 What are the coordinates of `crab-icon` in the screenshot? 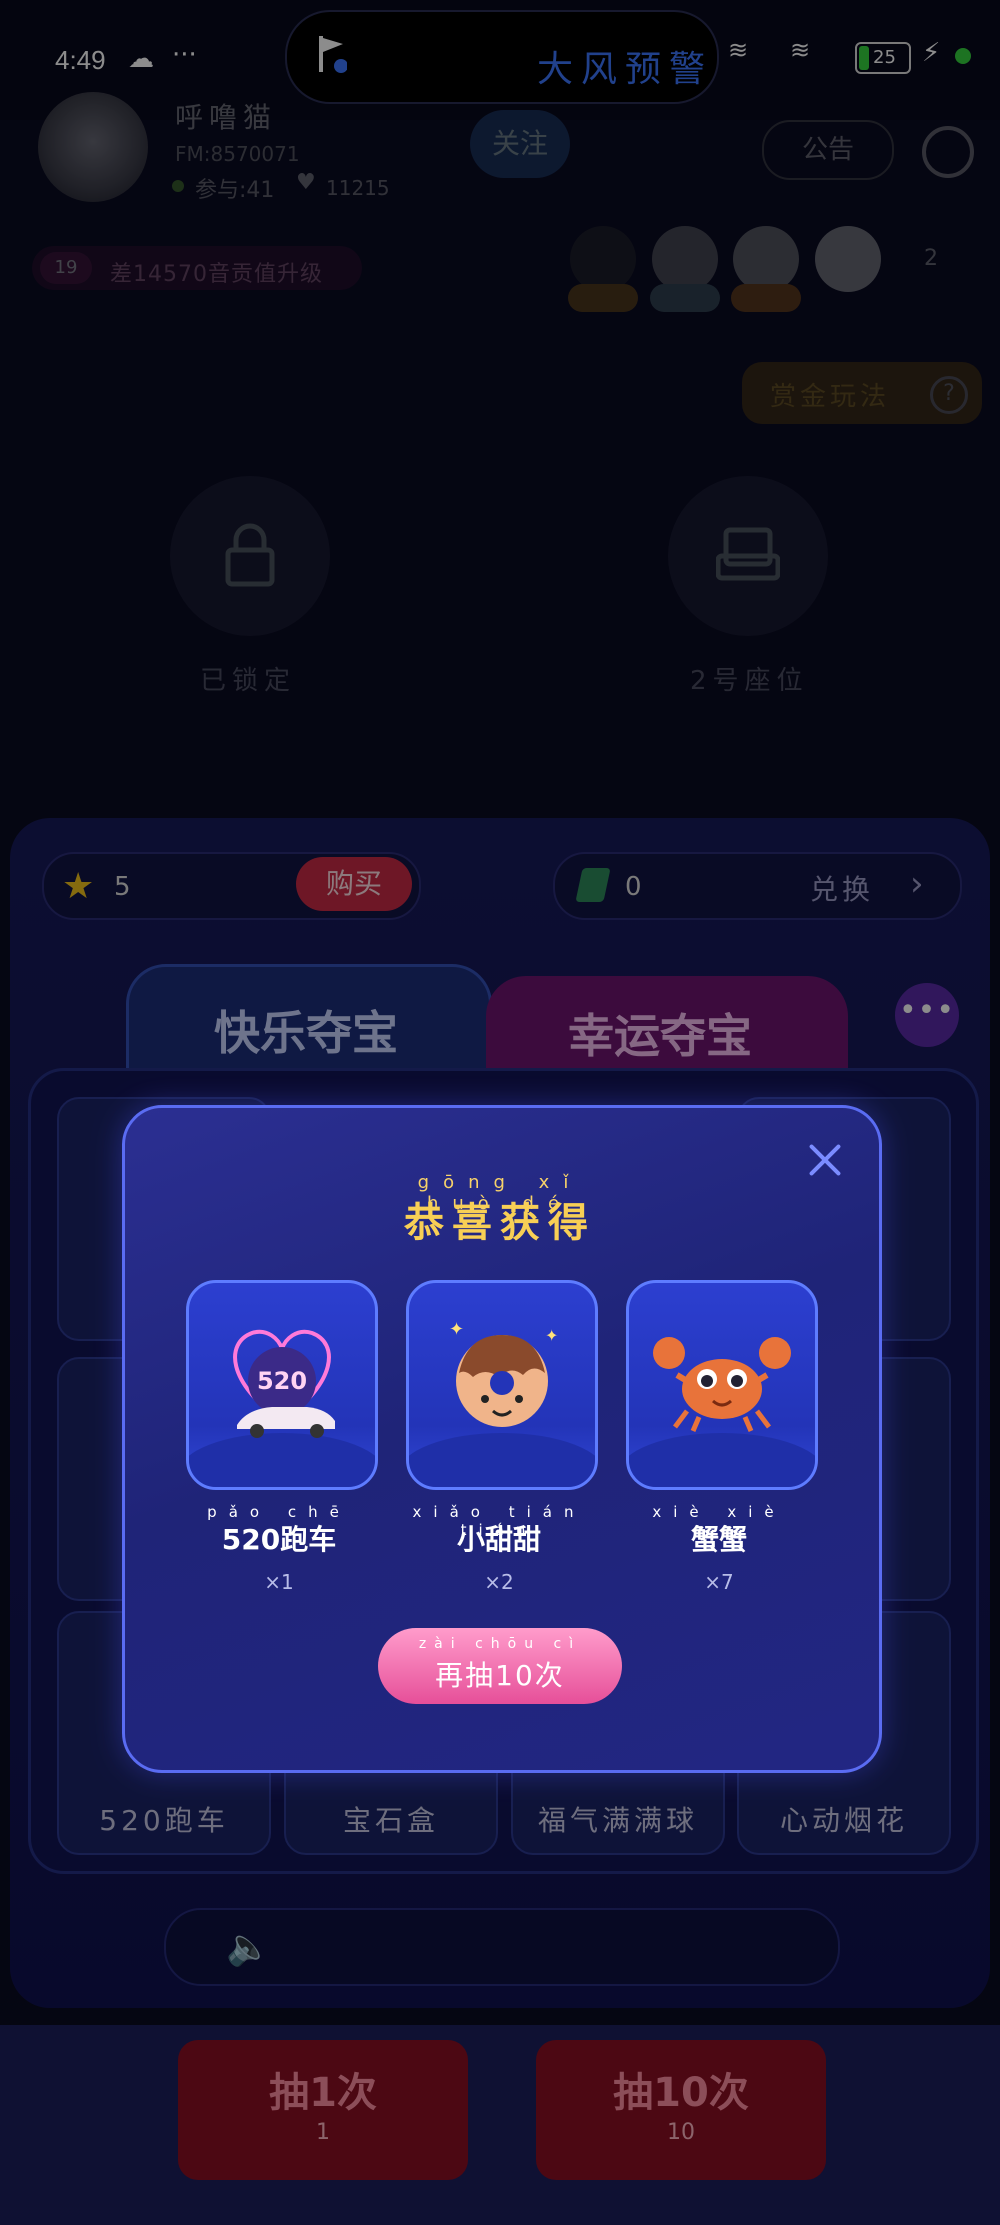 It's located at (722, 1384).